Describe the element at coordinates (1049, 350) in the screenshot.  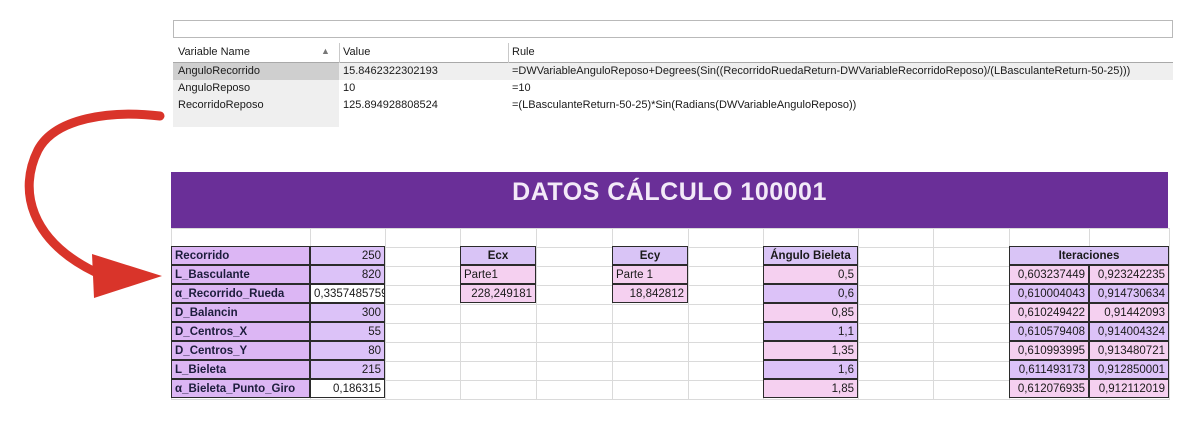
I see `iteracion-value: 0,610993995` at that location.